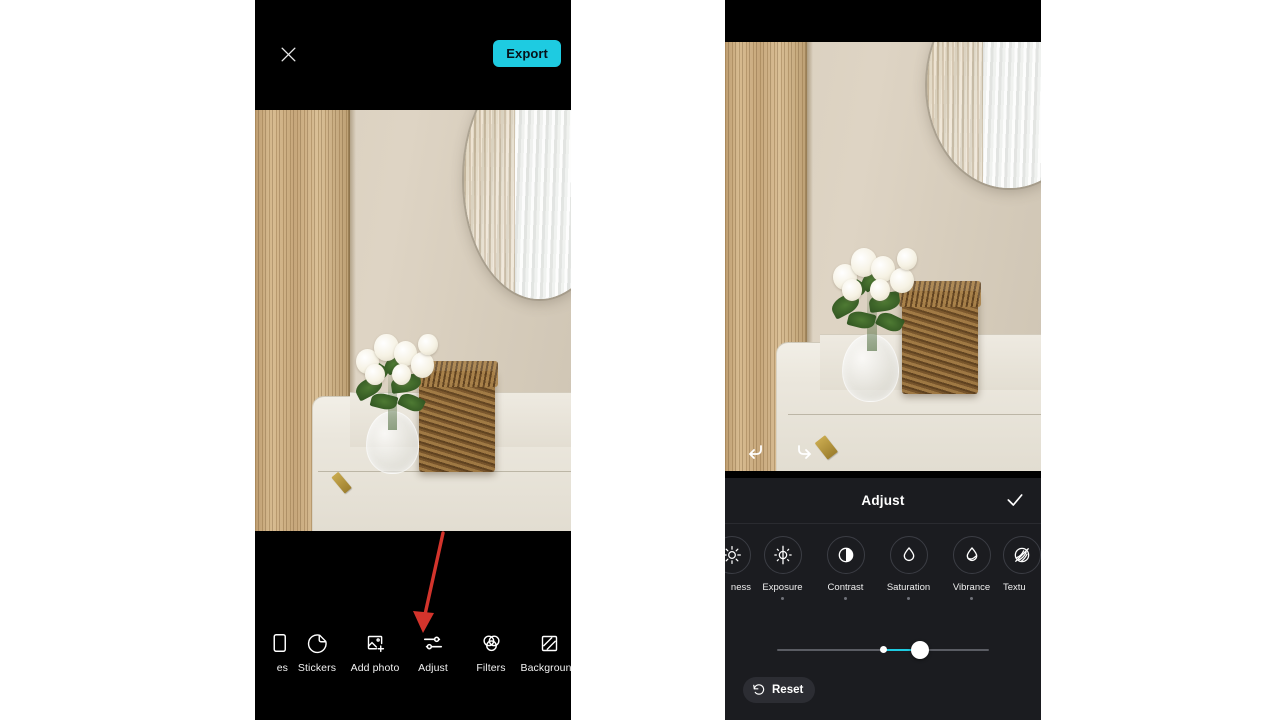  What do you see at coordinates (759, 690) in the screenshot?
I see `rotate-ccw-icon` at bounding box center [759, 690].